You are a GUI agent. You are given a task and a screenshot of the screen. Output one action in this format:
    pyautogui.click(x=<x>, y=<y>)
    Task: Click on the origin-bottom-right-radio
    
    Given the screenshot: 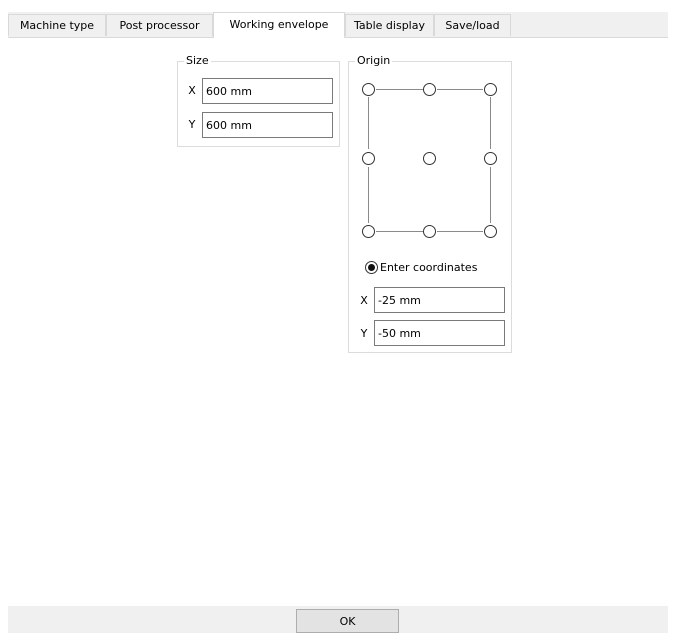 What is the action you would take?
    pyautogui.click(x=490, y=231)
    